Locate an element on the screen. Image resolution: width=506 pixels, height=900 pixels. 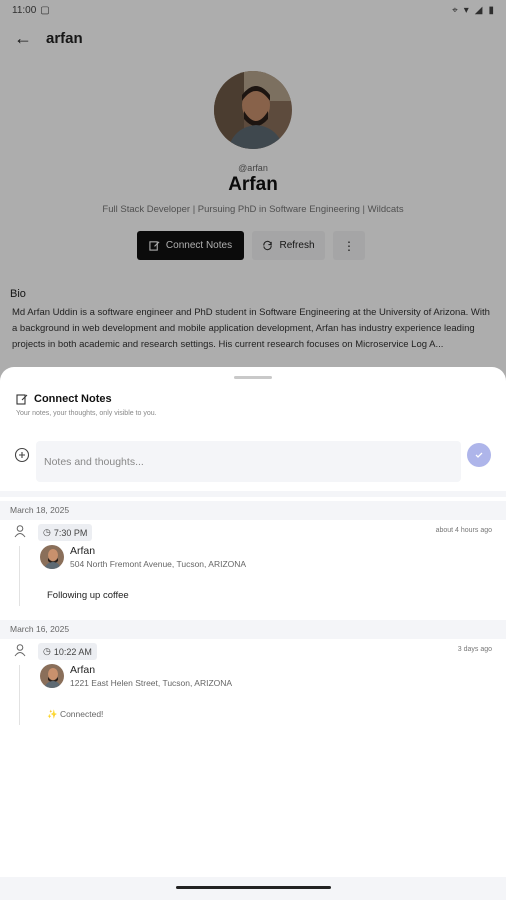
note-text: Following up coffee is located at coordinates (88, 595).